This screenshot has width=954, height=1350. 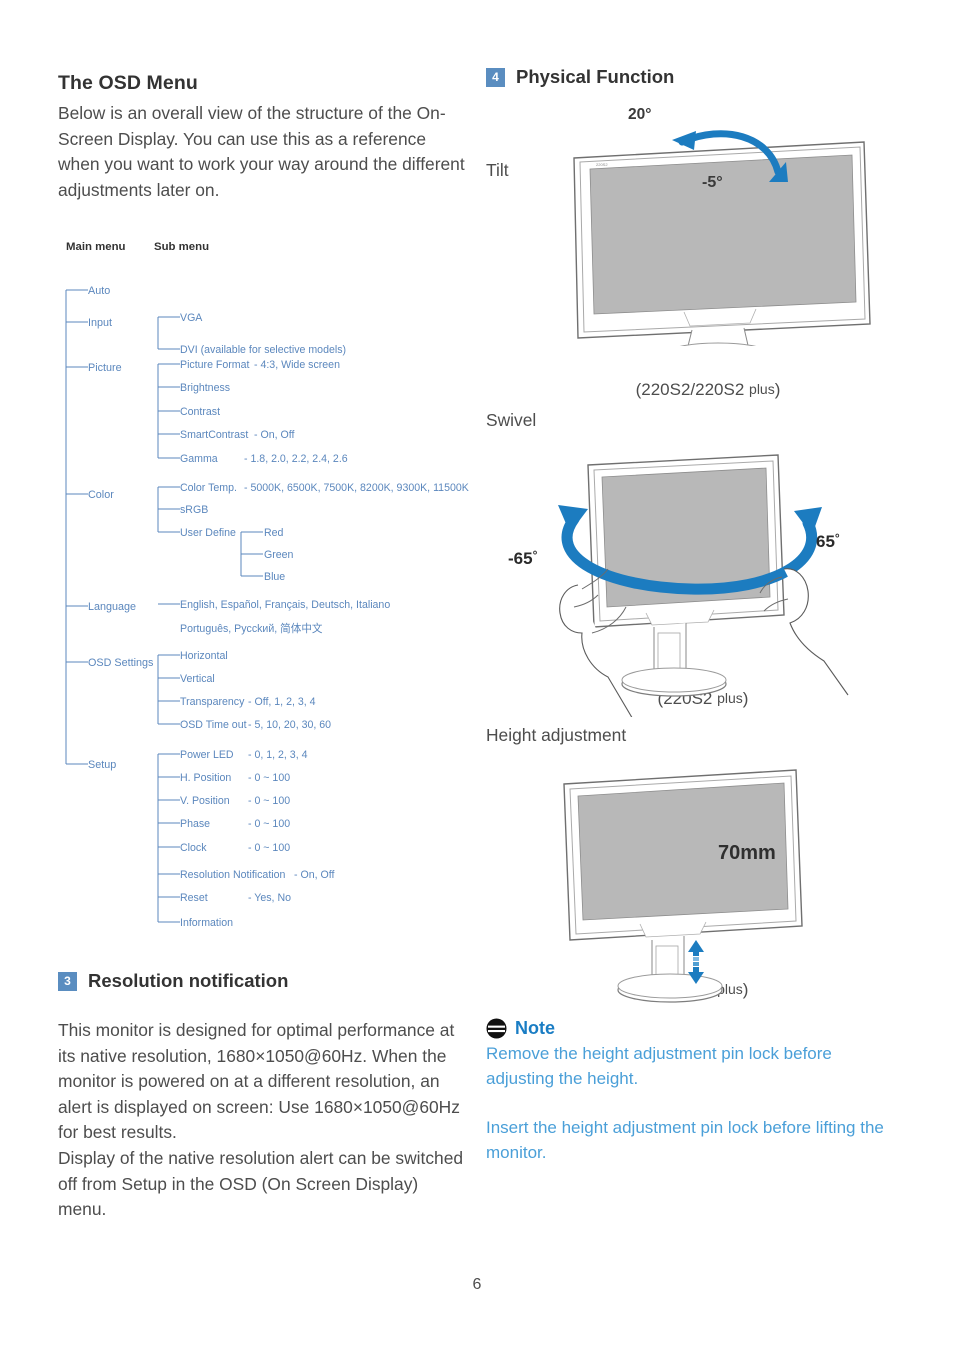 What do you see at coordinates (214, 435) in the screenshot?
I see `tree-node-smartcontrast: SmartContrast` at bounding box center [214, 435].